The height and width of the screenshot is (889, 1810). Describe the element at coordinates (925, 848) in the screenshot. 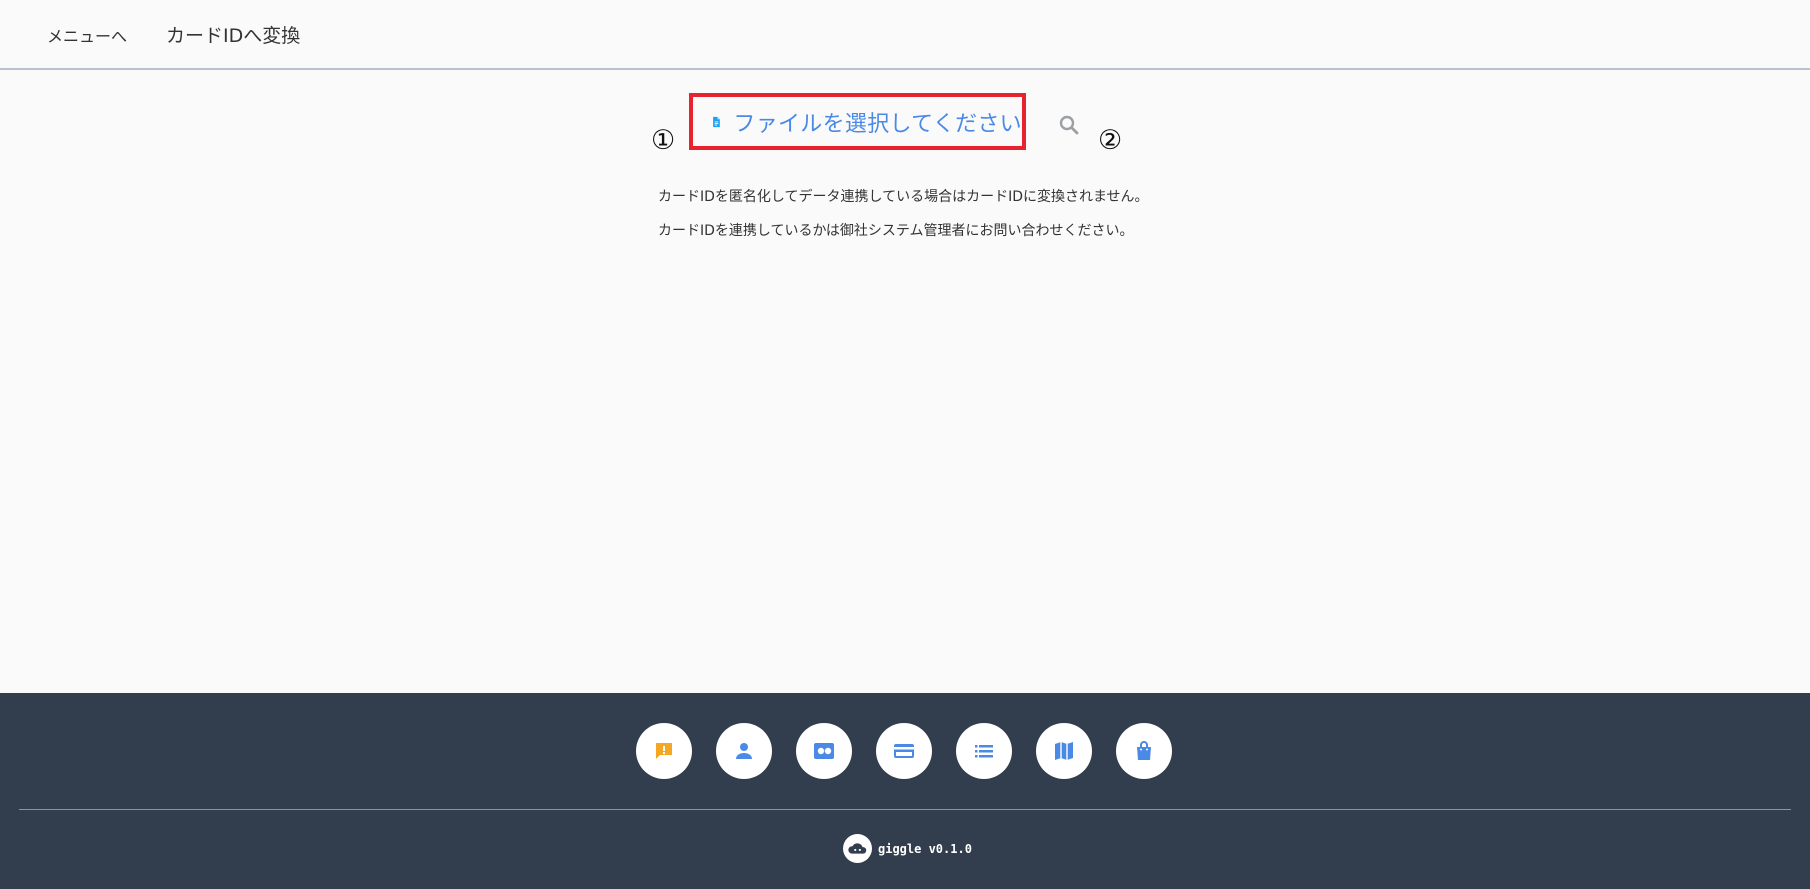

I see `brand-version: giggle v0.1.0` at that location.